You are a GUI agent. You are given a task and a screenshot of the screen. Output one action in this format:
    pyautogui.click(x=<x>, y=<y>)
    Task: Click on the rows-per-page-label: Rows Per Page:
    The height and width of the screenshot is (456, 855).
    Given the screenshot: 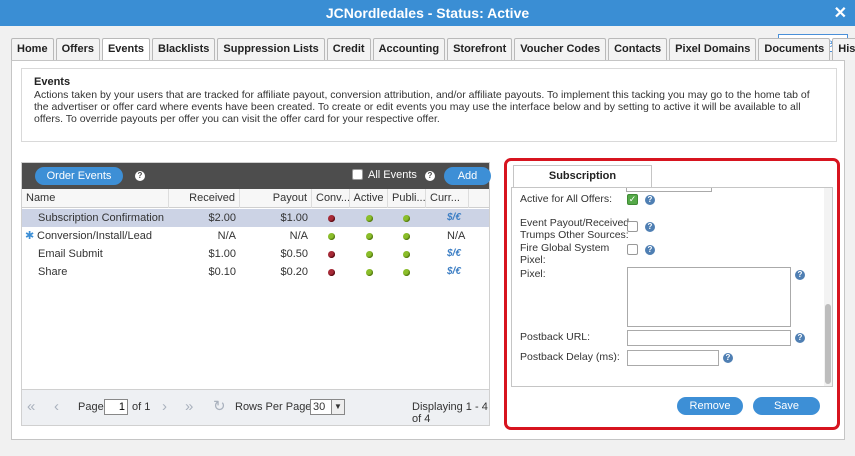 What is the action you would take?
    pyautogui.click(x=275, y=407)
    